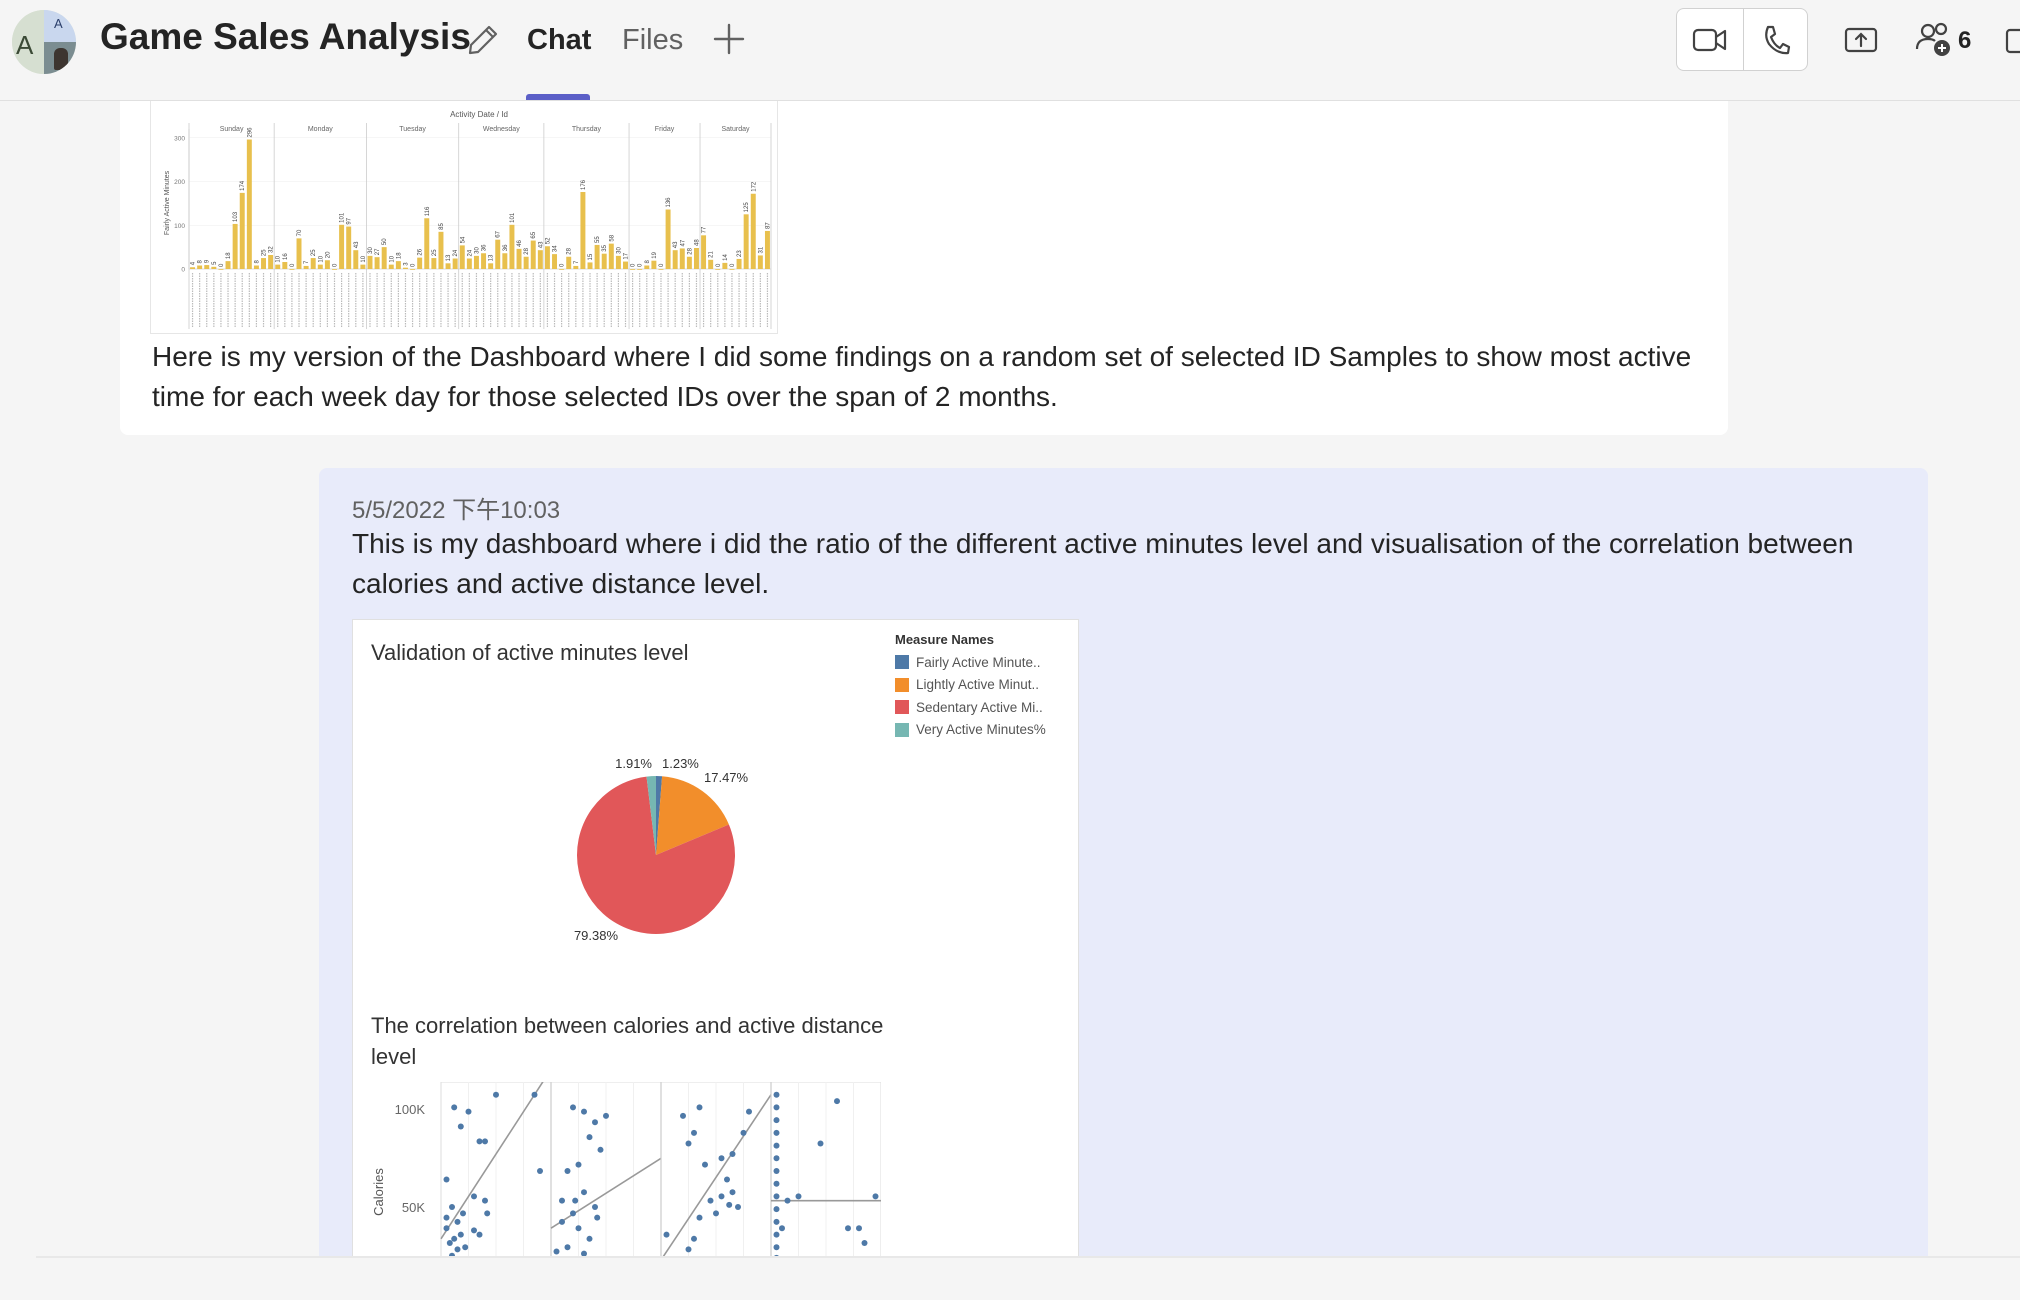 The image size is (2020, 1300). Describe the element at coordinates (61, 59) in the screenshot. I see `avatar-photo` at that location.